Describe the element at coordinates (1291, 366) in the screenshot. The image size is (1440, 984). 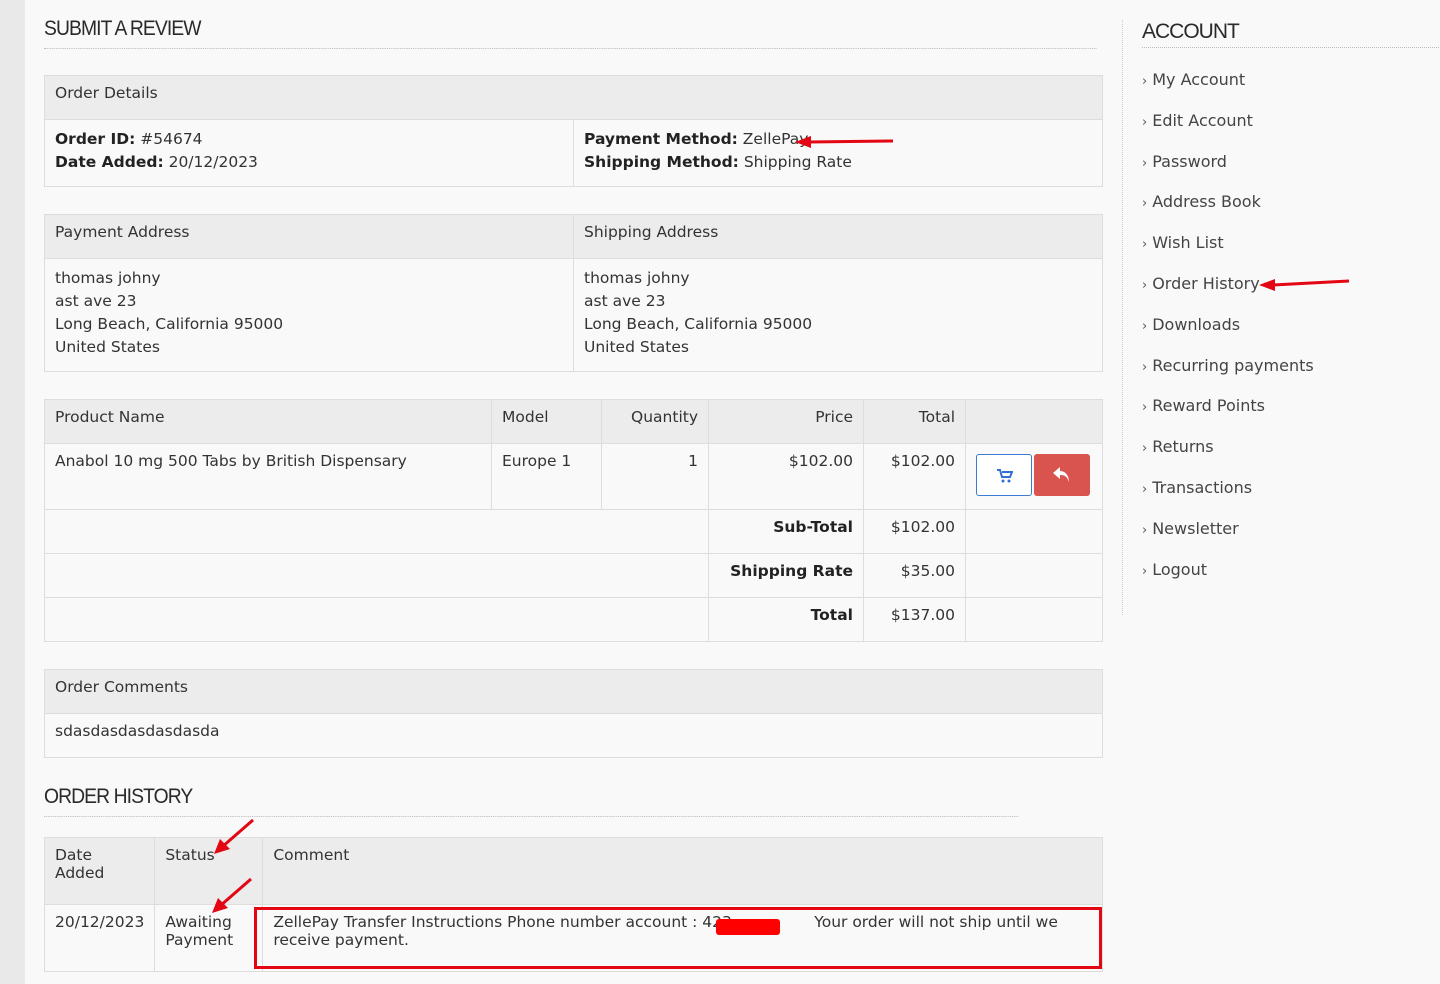
I see `sidebar-item-recurring-payments: › Recurring payments` at that location.